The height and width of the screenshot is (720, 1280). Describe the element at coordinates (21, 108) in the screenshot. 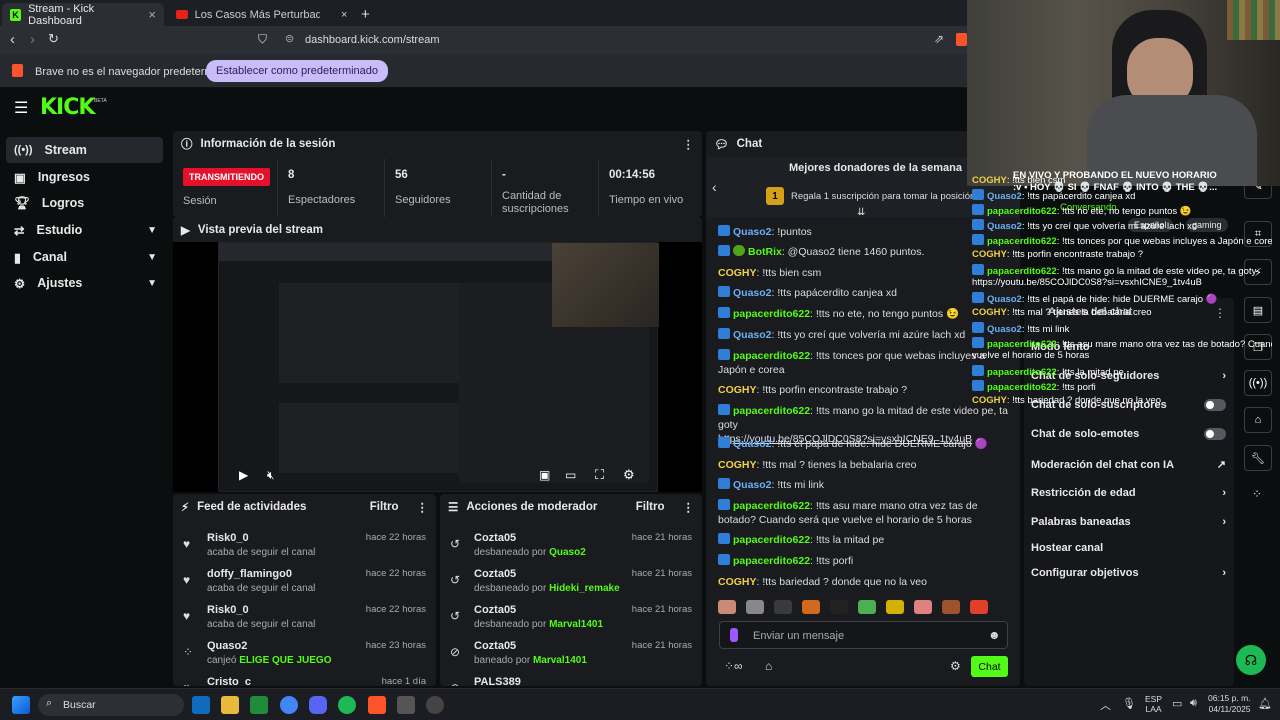

I see `menu-icon: ☰` at that location.